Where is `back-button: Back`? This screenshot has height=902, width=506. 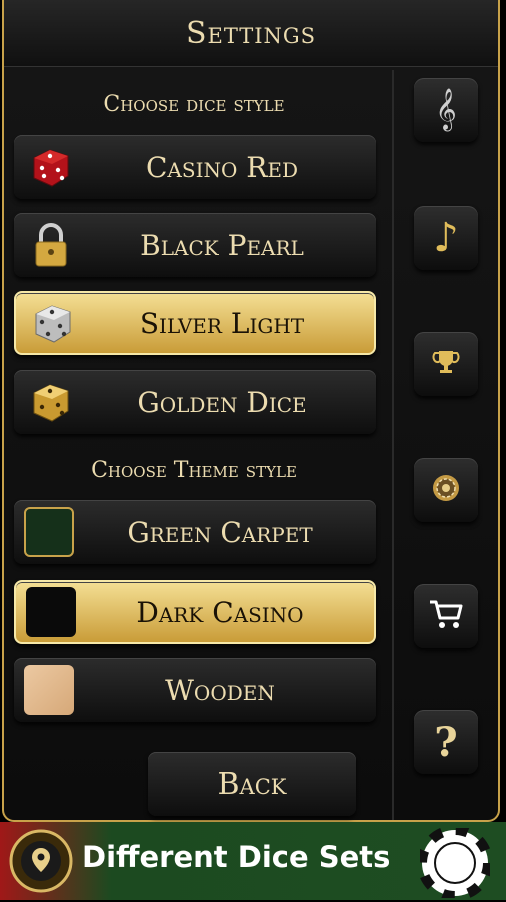
back-button: Back is located at coordinates (252, 784).